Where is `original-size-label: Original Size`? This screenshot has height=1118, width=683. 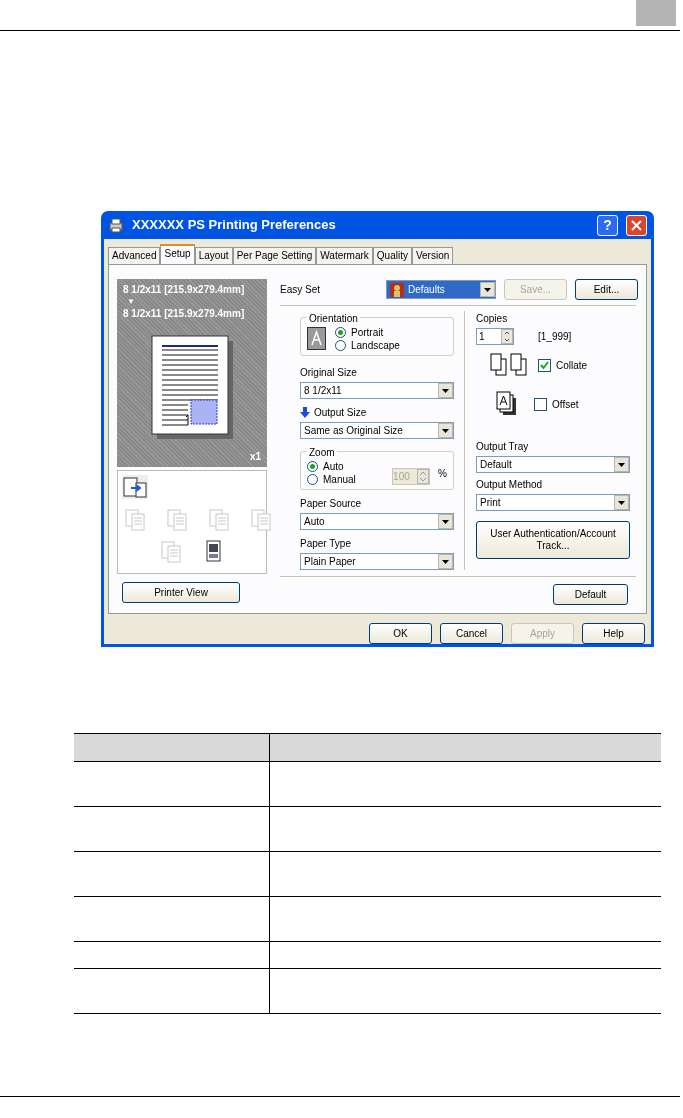
original-size-label: Original Size is located at coordinates (328, 373).